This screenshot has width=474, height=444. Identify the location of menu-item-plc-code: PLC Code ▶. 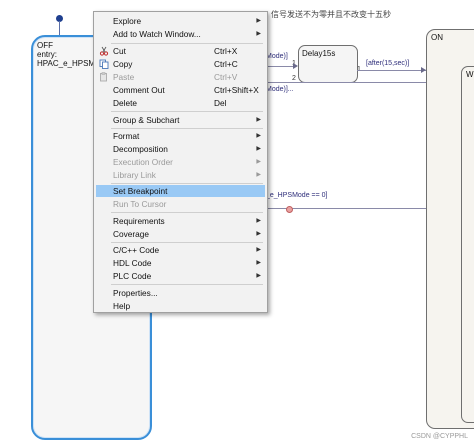
(180, 276).